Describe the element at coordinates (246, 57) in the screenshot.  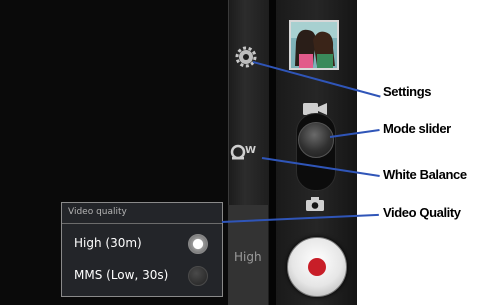
I see `settings-gear-icon` at that location.